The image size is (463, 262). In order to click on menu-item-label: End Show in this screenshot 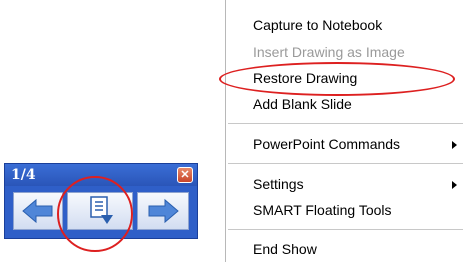, I will do `click(285, 249)`.